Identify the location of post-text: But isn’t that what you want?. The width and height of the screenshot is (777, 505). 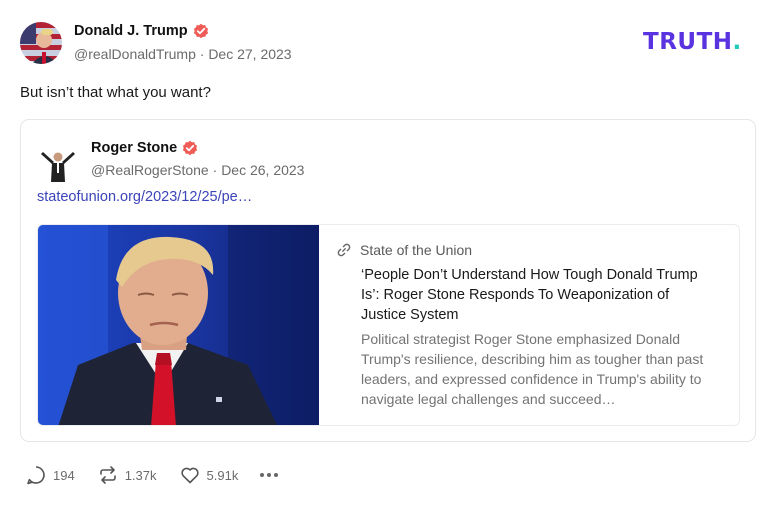
(115, 92).